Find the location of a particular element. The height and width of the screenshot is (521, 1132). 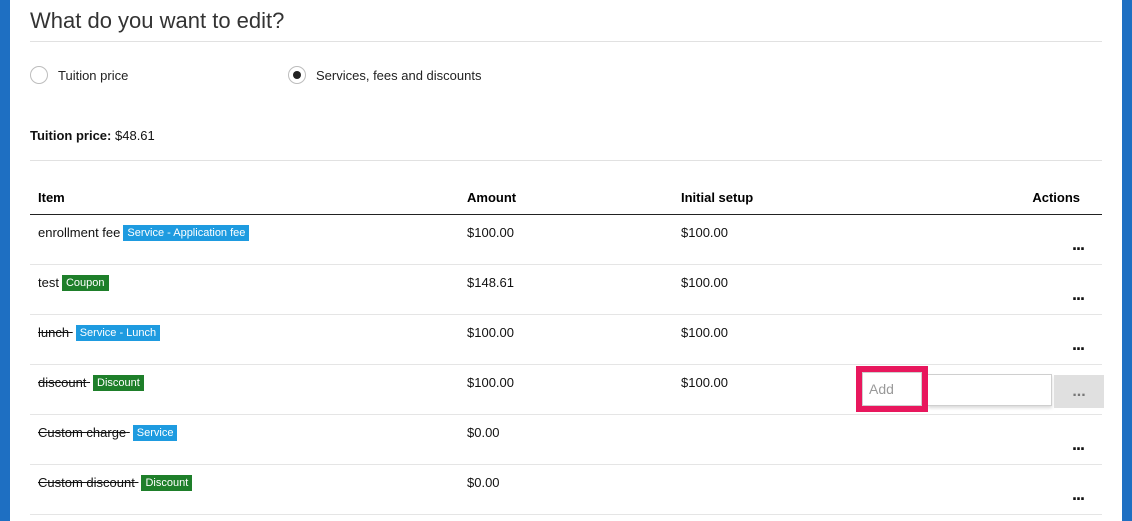

item-type-badge: Service is located at coordinates (155, 433).